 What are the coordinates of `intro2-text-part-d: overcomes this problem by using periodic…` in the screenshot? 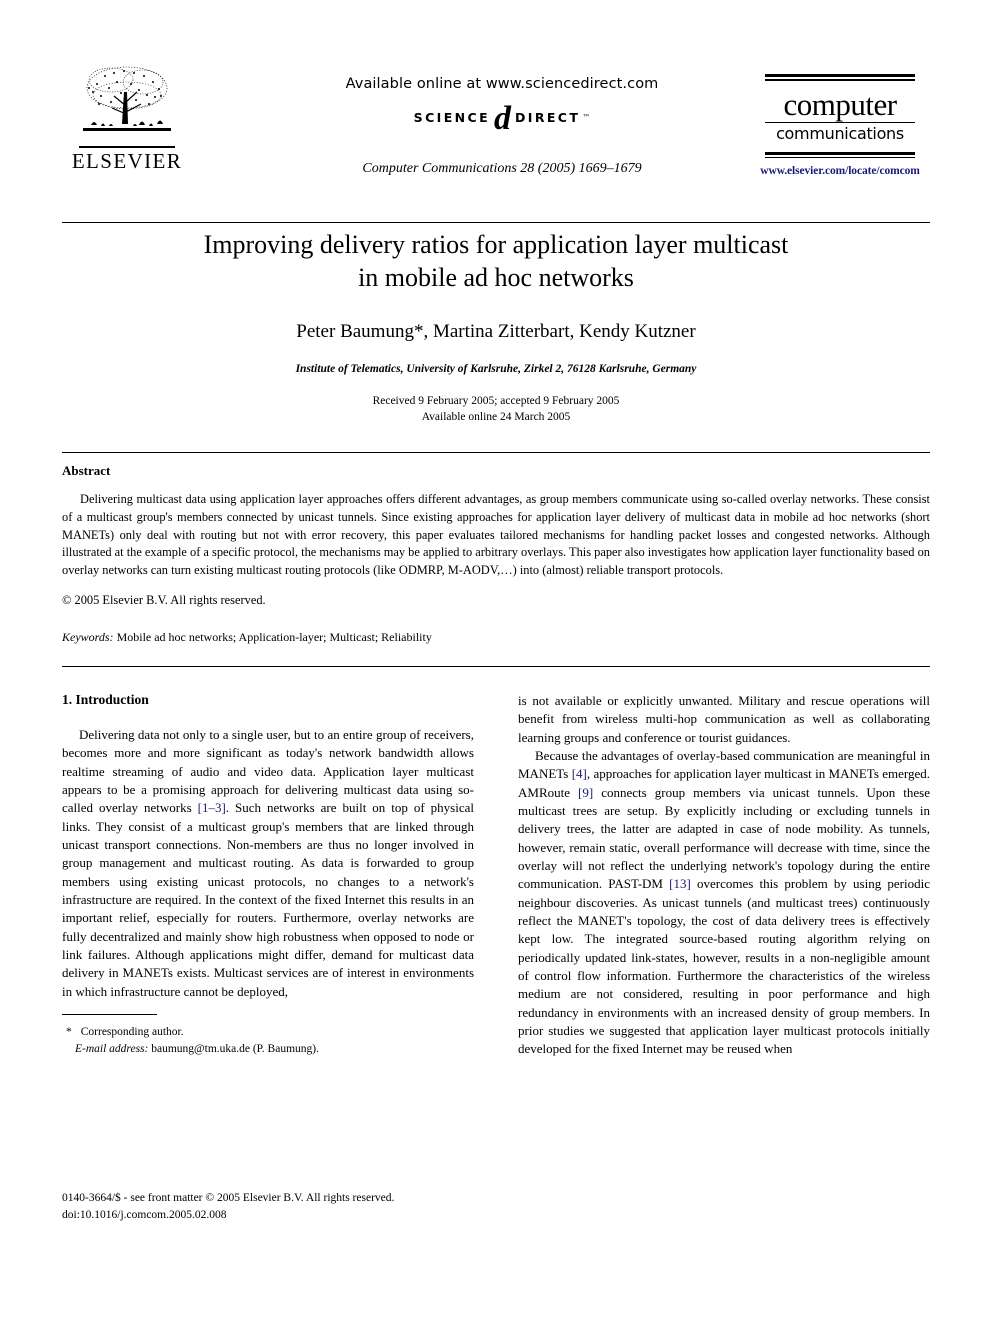 It's located at (724, 966).